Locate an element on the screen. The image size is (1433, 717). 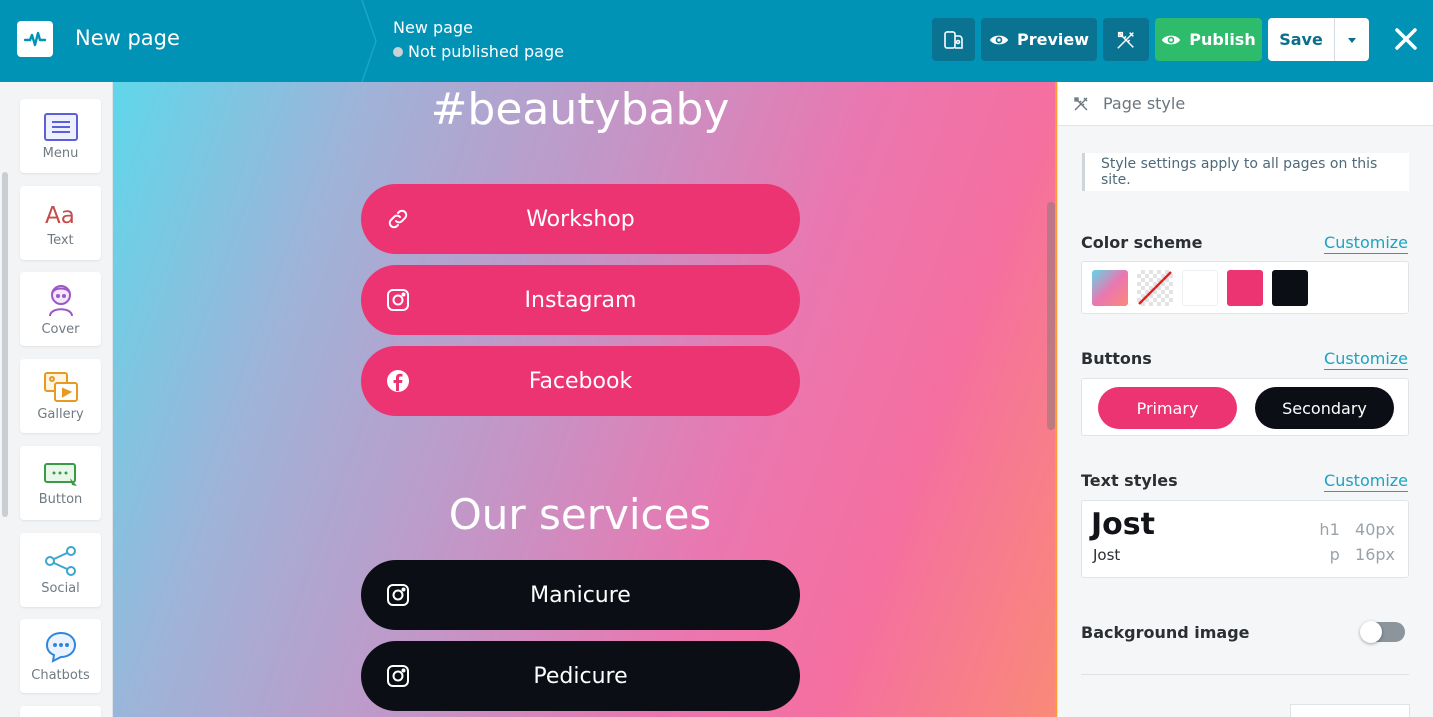
save-options-button is located at coordinates (1351, 39).